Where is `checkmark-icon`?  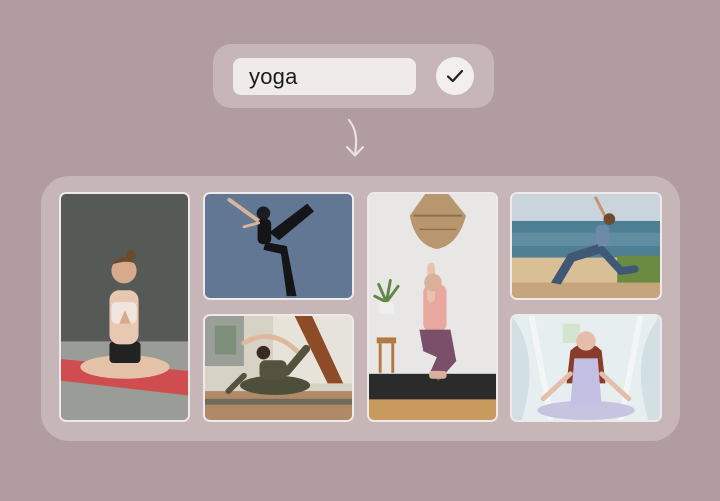
checkmark-icon is located at coordinates (455, 76).